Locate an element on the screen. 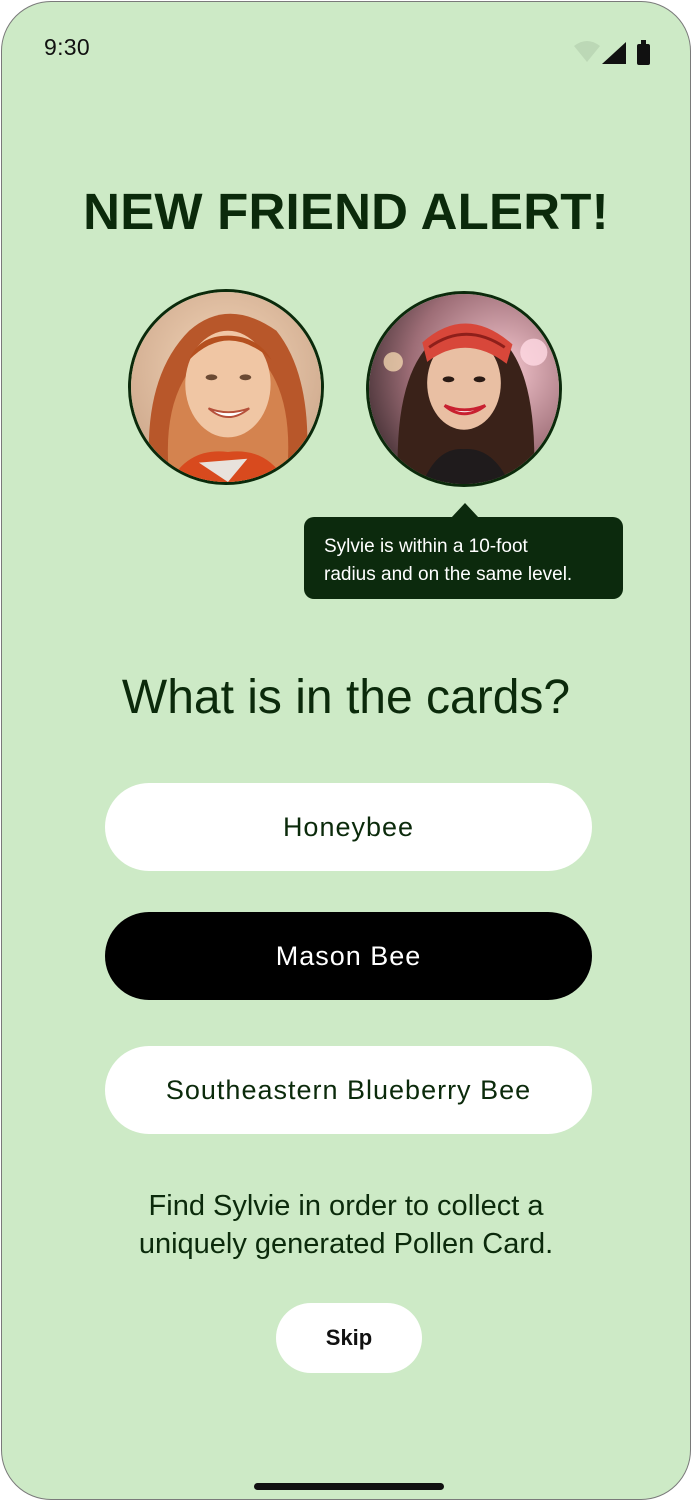  status-time: 9:30 is located at coordinates (67, 47).